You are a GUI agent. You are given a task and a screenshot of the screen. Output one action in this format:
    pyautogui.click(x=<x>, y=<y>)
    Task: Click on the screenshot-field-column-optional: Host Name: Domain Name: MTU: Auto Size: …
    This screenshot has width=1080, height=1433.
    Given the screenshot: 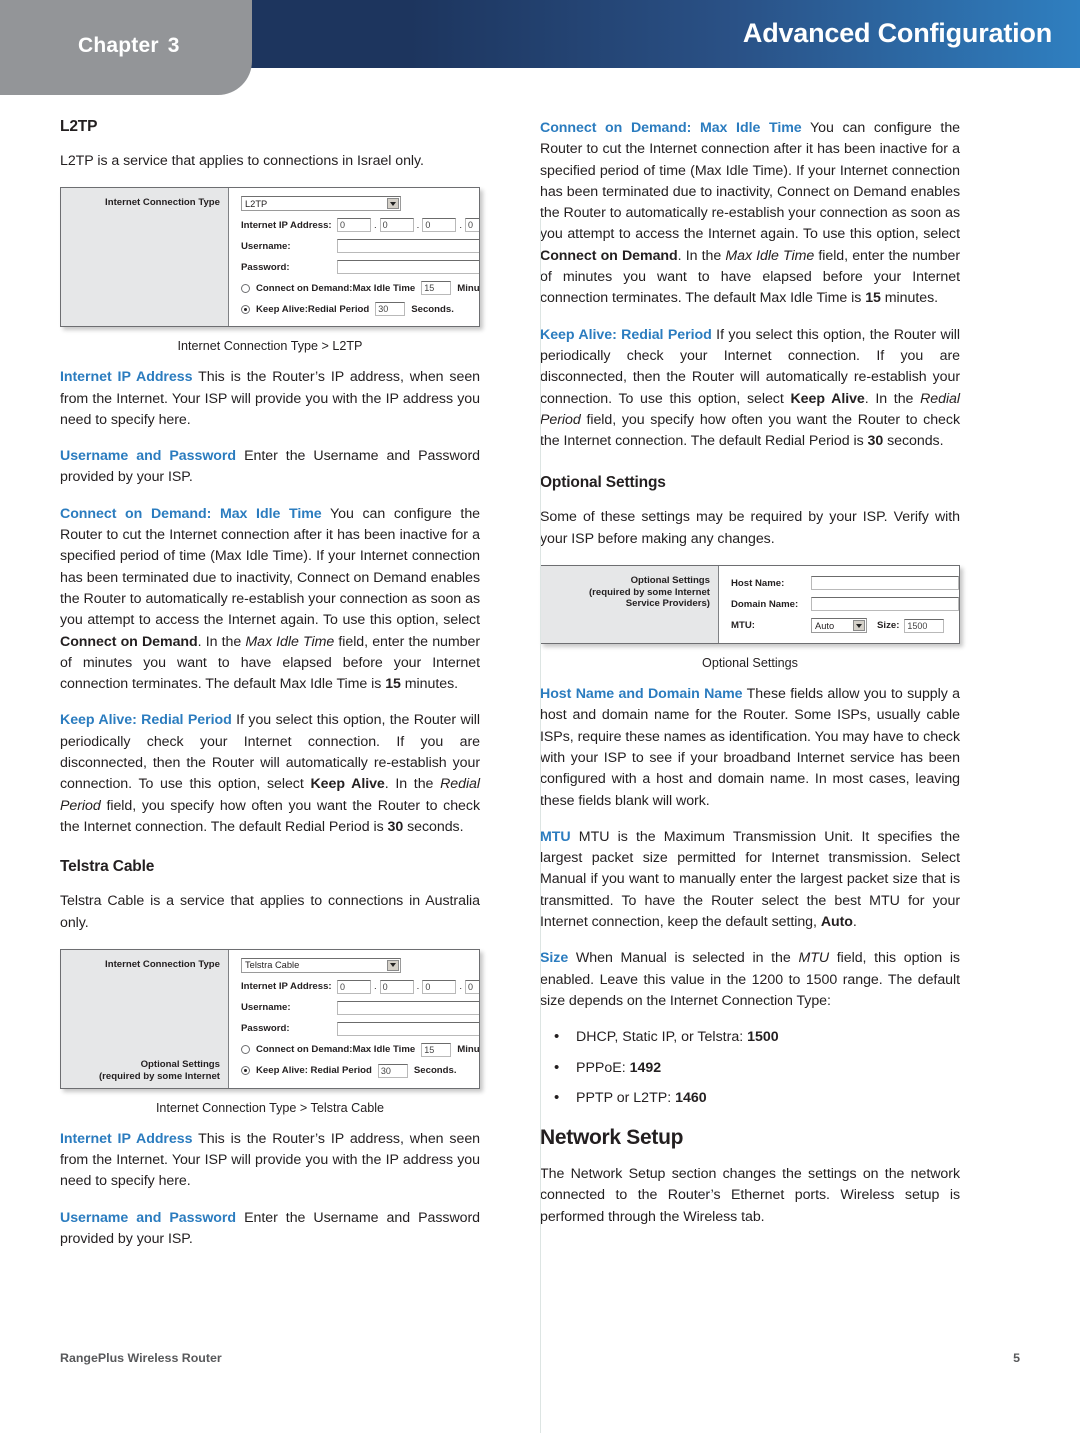 What is the action you would take?
    pyautogui.click(x=839, y=605)
    